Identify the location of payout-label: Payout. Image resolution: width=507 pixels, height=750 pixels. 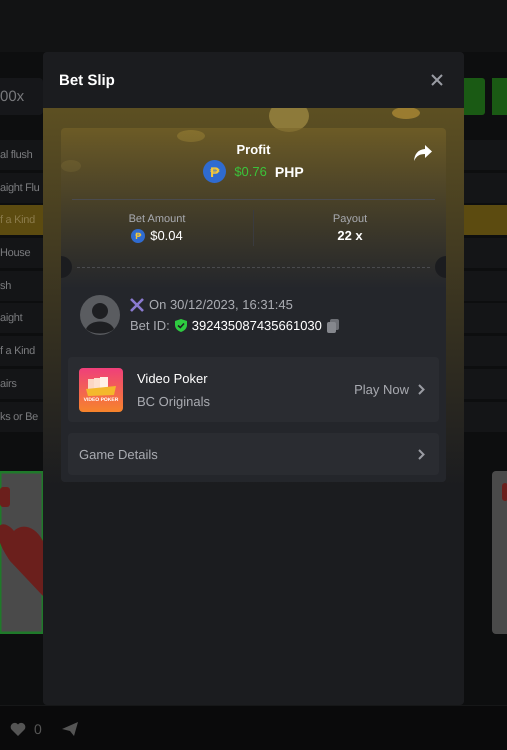
(350, 219).